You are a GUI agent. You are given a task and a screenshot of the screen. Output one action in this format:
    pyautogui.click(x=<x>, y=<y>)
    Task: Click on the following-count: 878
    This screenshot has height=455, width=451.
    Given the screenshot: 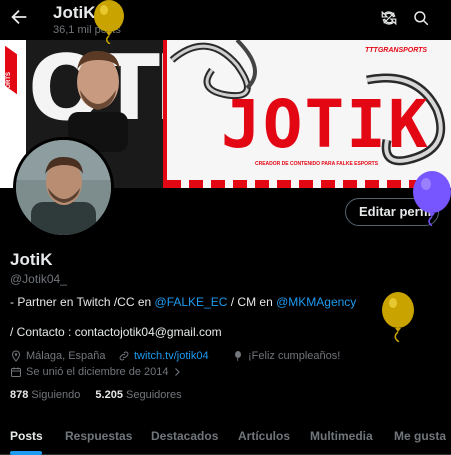 What is the action you would take?
    pyautogui.click(x=19, y=395)
    